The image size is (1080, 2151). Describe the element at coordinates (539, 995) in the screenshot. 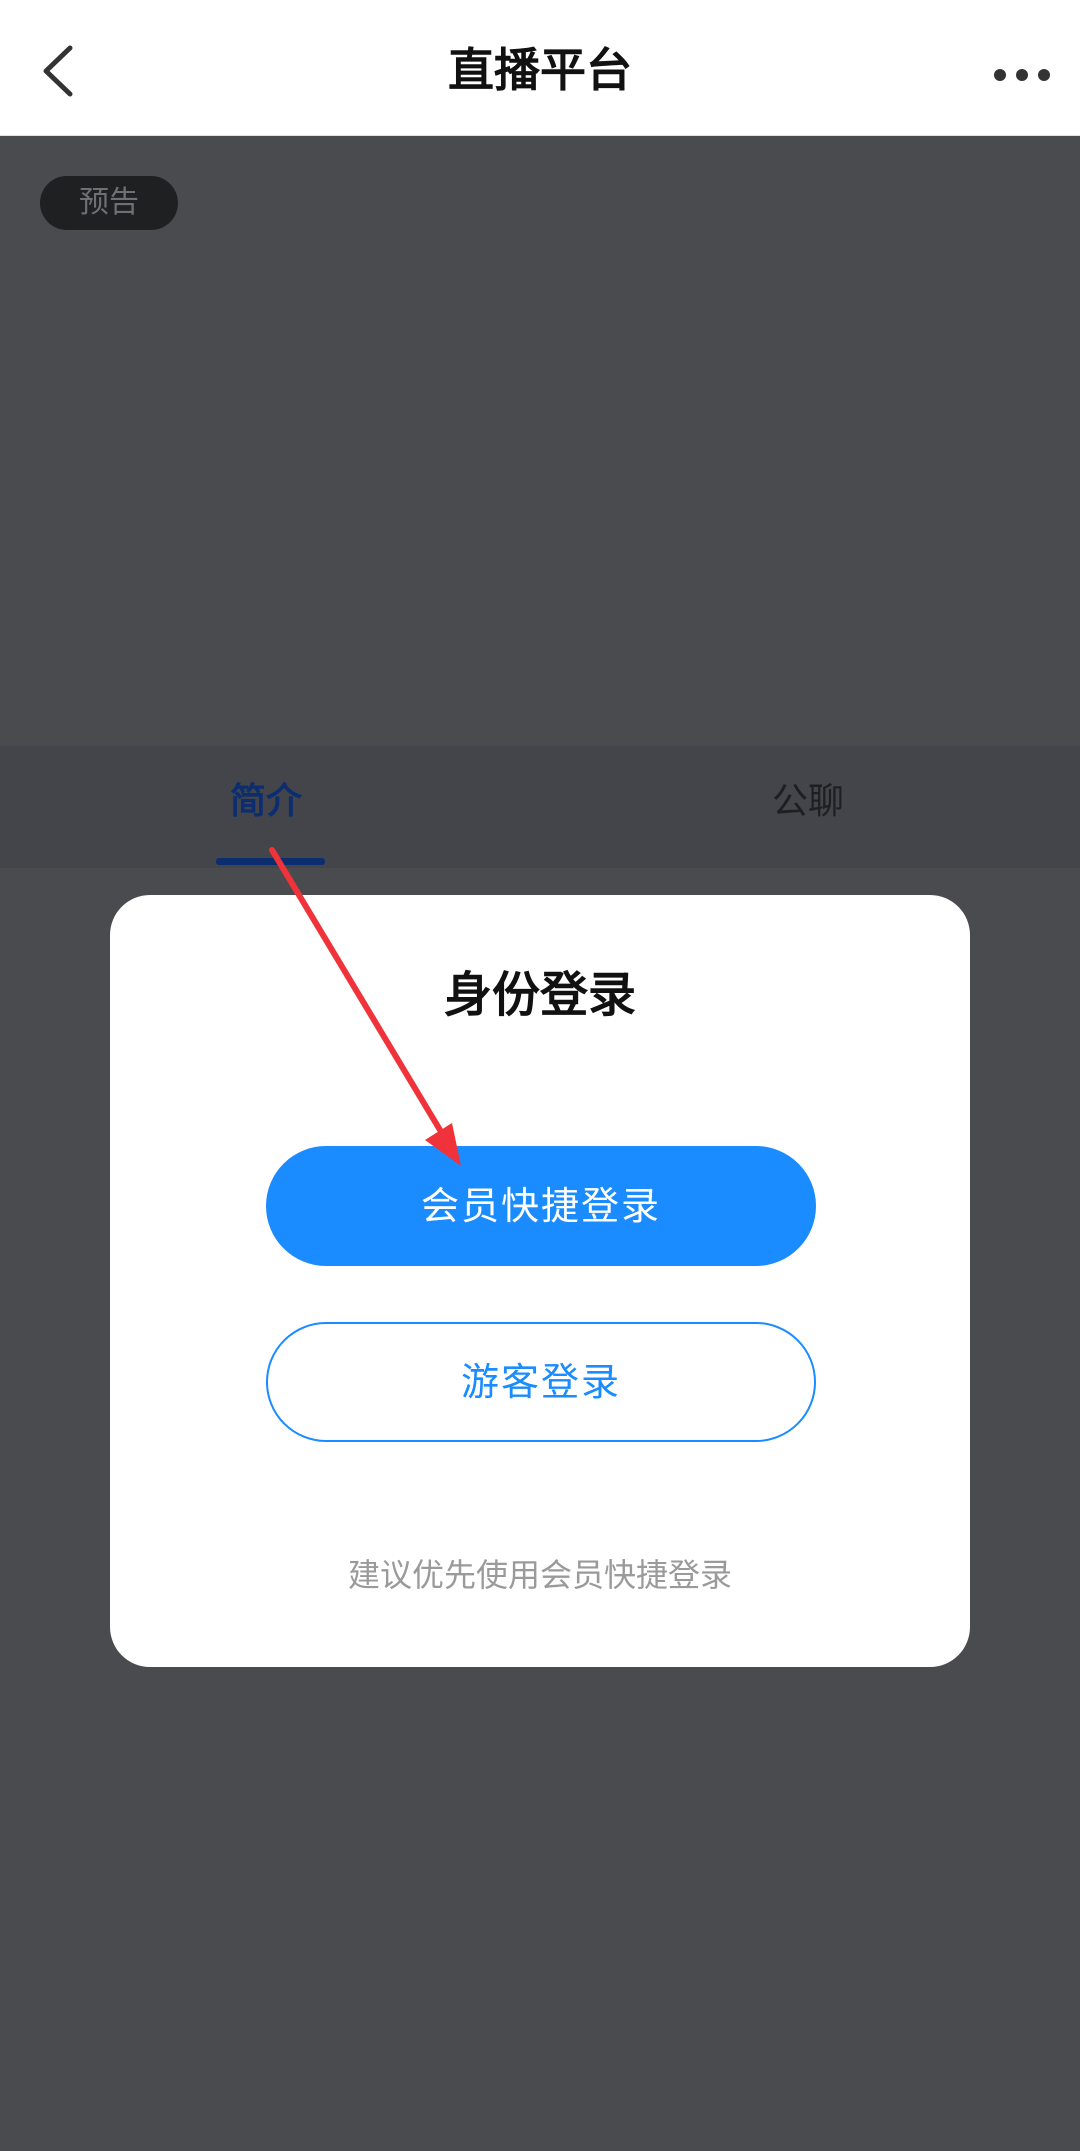

I see `dialog-title: 身份登录` at that location.